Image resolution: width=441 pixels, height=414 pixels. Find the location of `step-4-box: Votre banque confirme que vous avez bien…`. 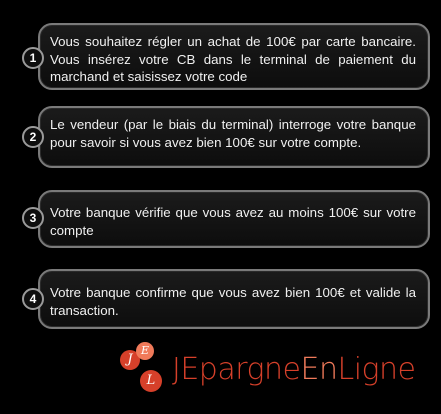

step-4-box: Votre banque confirme que vous avez bien… is located at coordinates (234, 299).